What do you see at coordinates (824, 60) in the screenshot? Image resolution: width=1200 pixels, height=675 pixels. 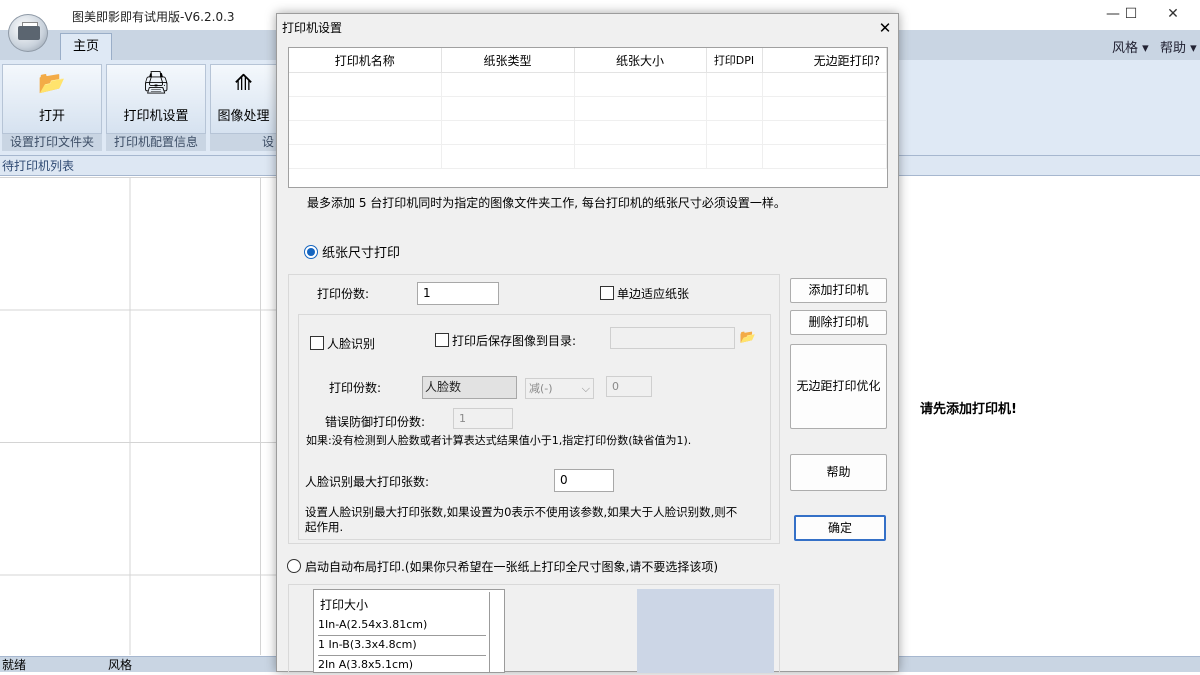 I see `col-borderless: 无边距打印?` at bounding box center [824, 60].